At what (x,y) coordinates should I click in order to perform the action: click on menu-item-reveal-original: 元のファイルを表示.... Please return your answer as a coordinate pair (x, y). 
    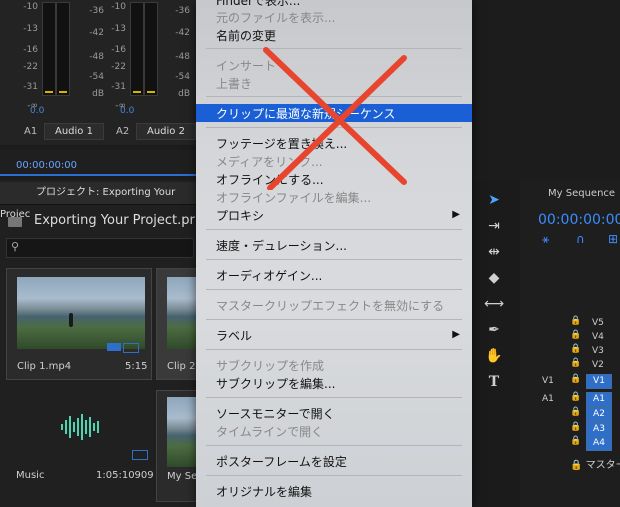
    Looking at the image, I should click on (275, 17).